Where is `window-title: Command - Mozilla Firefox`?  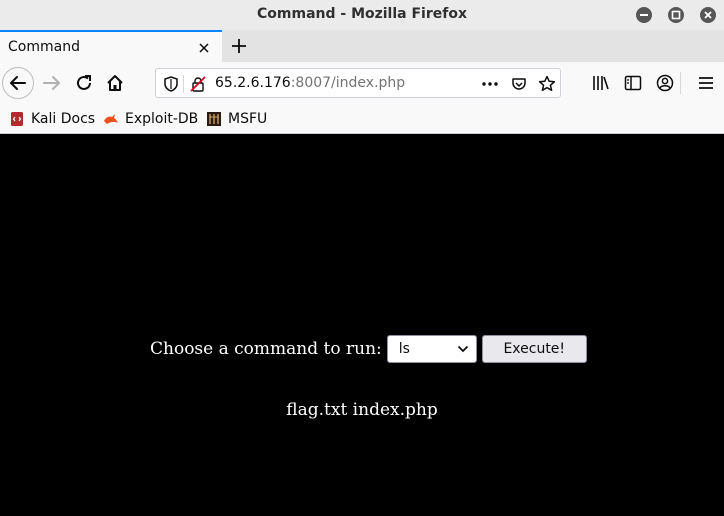
window-title: Command - Mozilla Firefox is located at coordinates (362, 14).